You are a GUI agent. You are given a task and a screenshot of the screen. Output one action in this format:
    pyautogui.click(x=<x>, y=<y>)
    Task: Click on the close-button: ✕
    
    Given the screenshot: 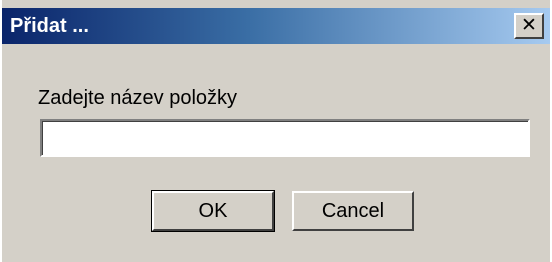 What is the action you would take?
    pyautogui.click(x=529, y=26)
    